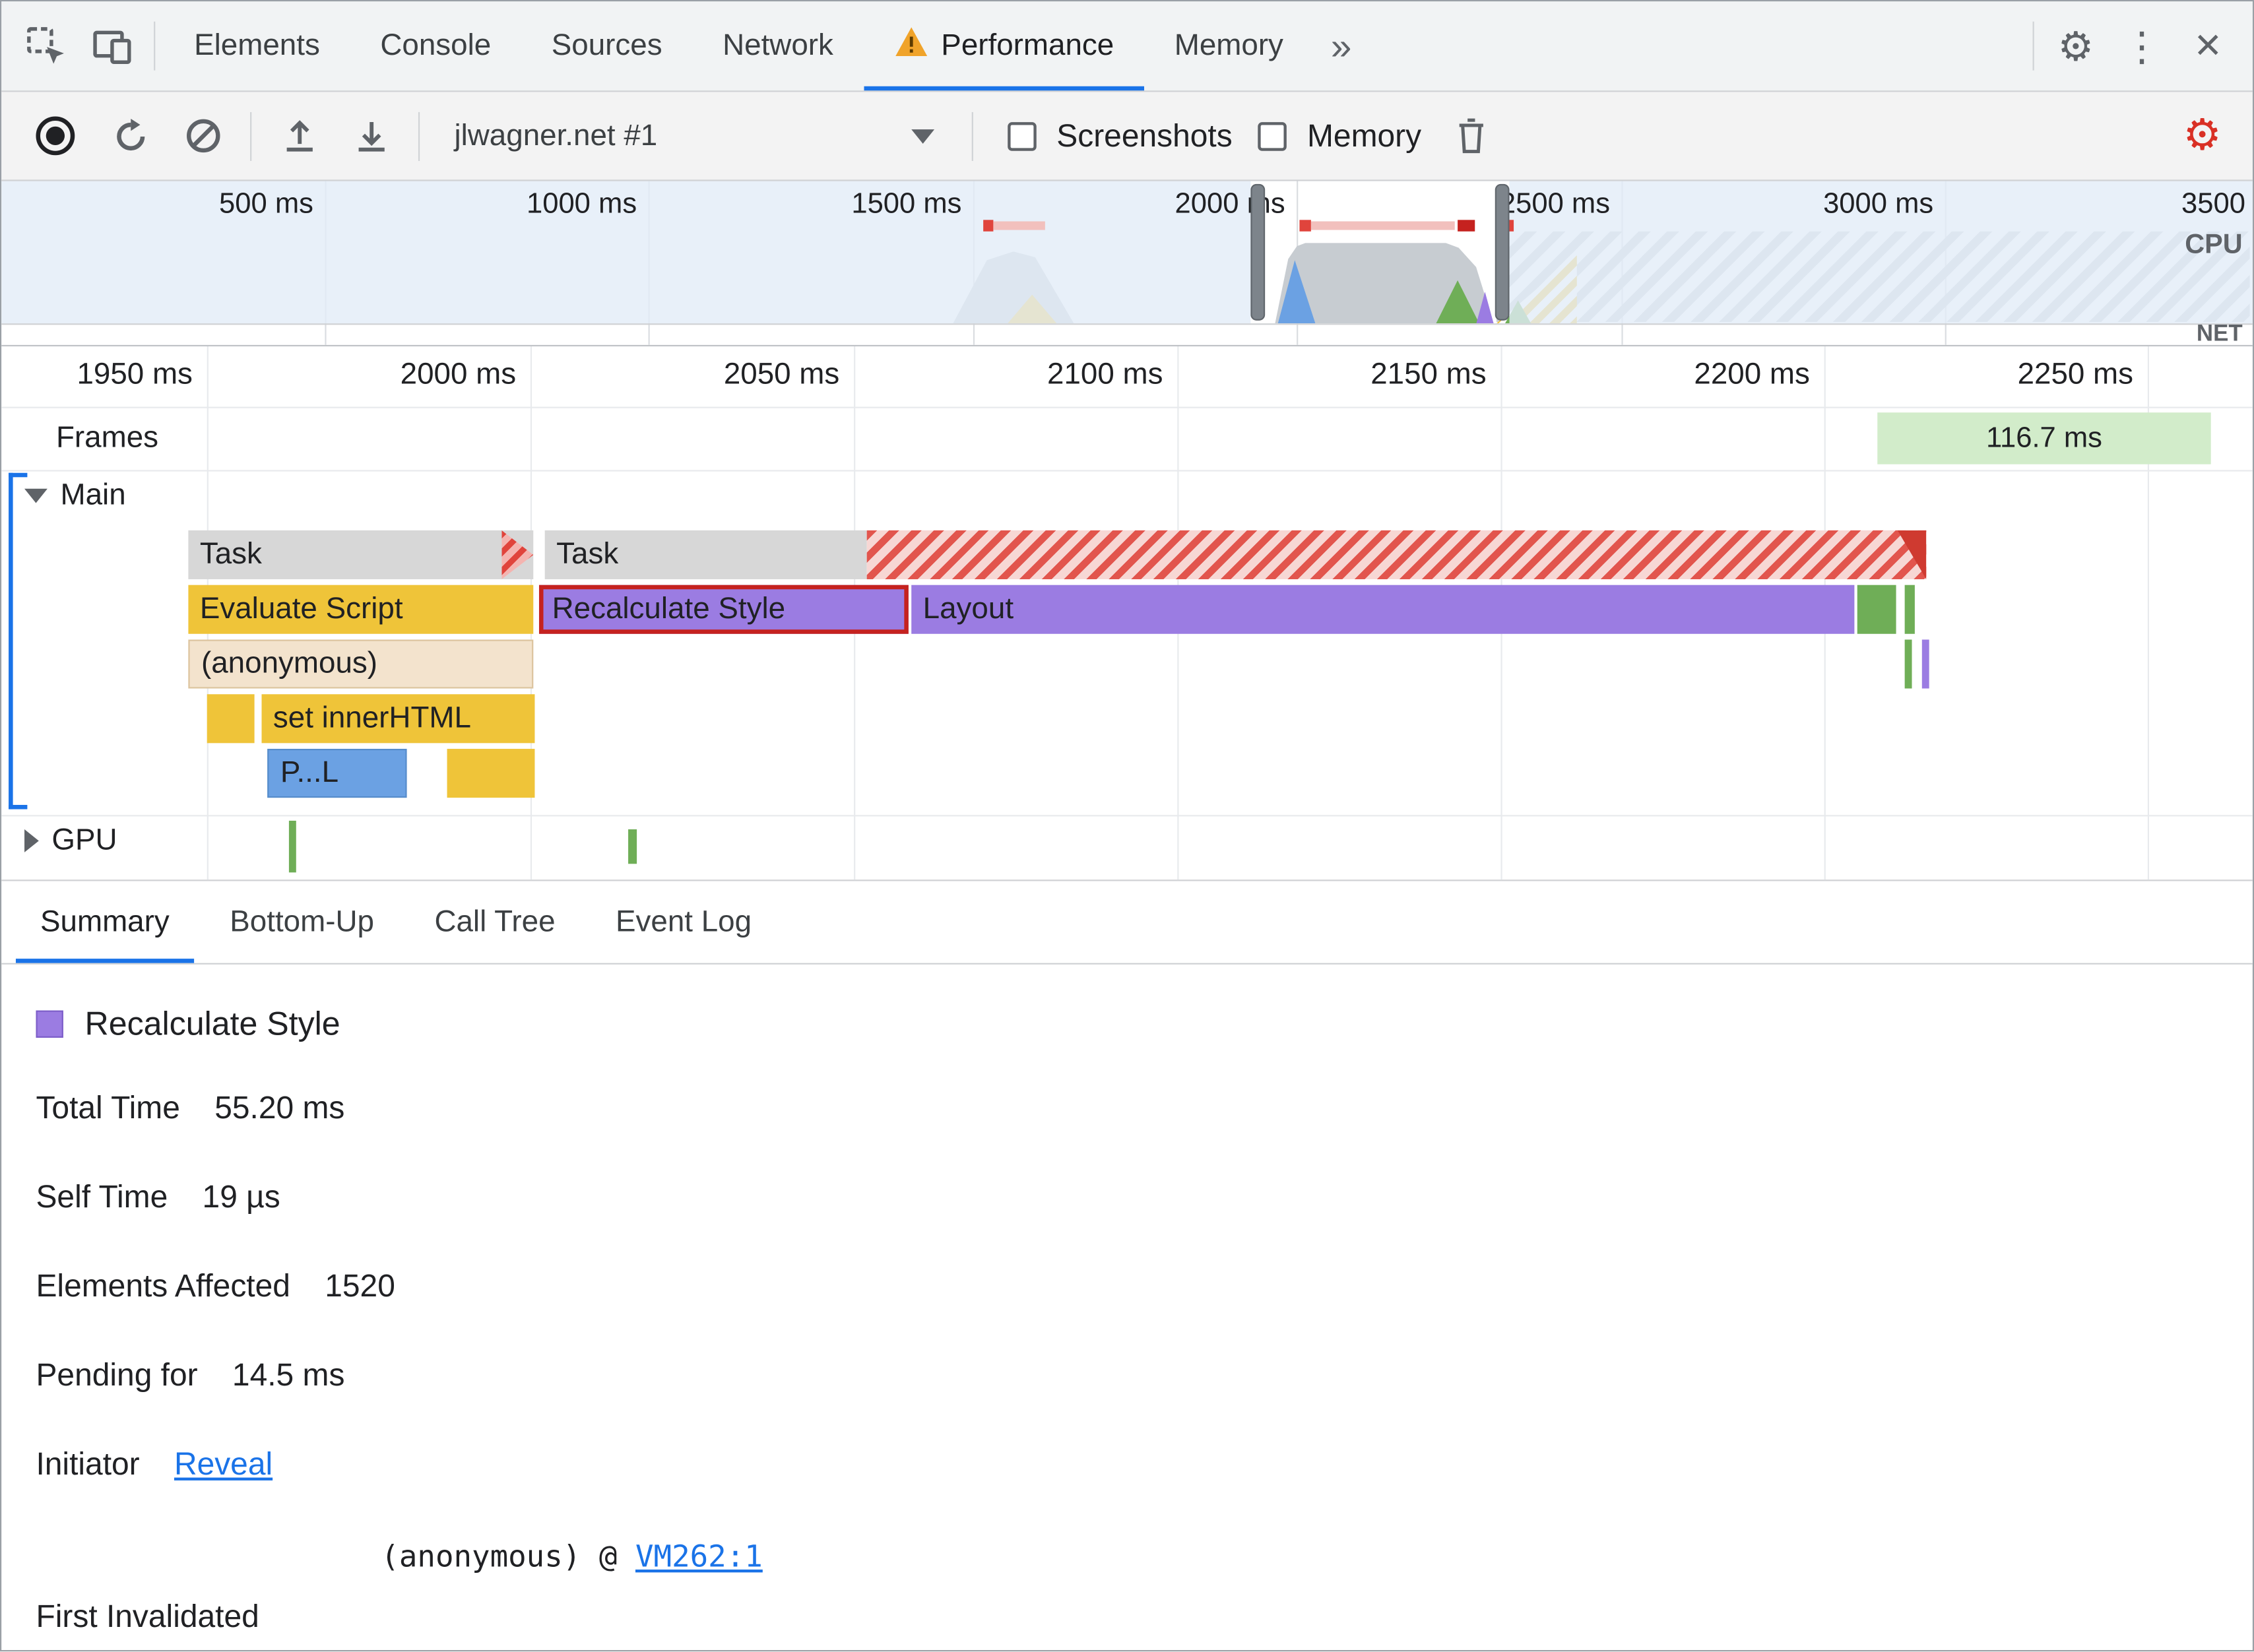 The width and height of the screenshot is (2254, 1652). Describe the element at coordinates (361, 664) in the screenshot. I see `anonymous-call-bar: (anonymous)` at that location.